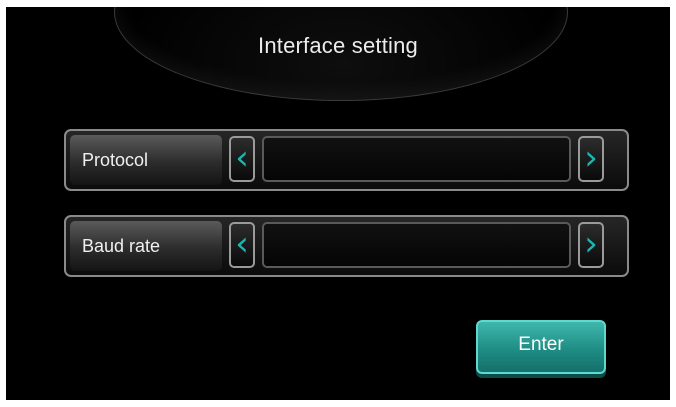  I want to click on protocol-value-field, so click(416, 159).